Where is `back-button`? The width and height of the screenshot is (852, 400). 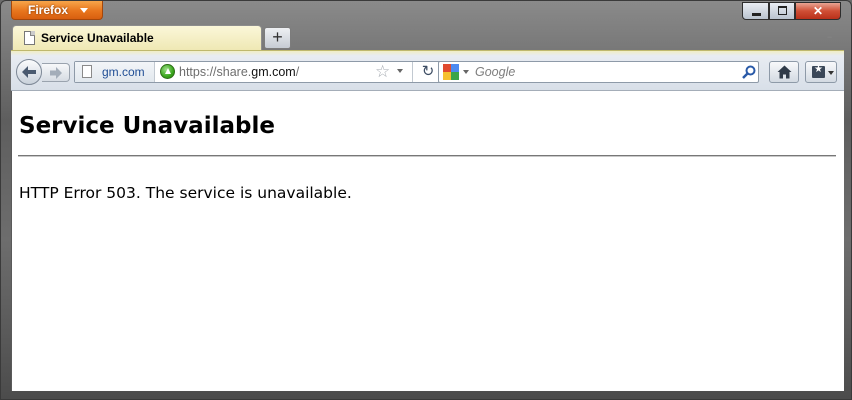 back-button is located at coordinates (29, 72).